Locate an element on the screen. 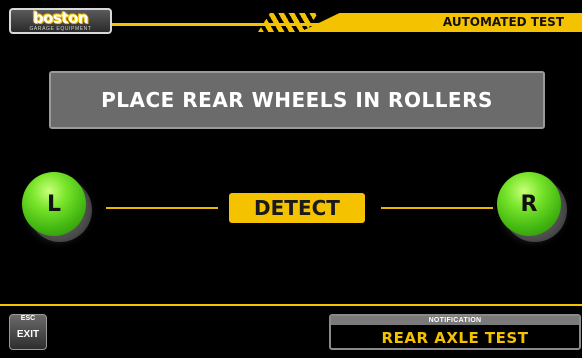 The height and width of the screenshot is (358, 582). brand-logo: boston GARAGE EQUIPMENT is located at coordinates (60, 21).